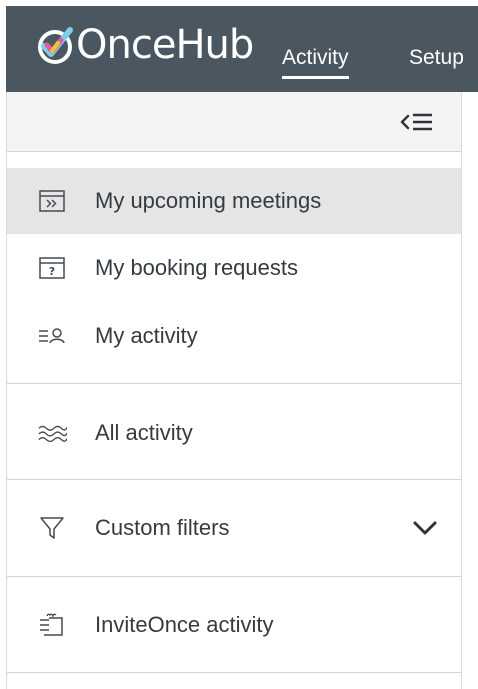 Image resolution: width=478 pixels, height=689 pixels. I want to click on sidebar-item-my-upcoming-meetings: My upcoming meetings, so click(234, 201).